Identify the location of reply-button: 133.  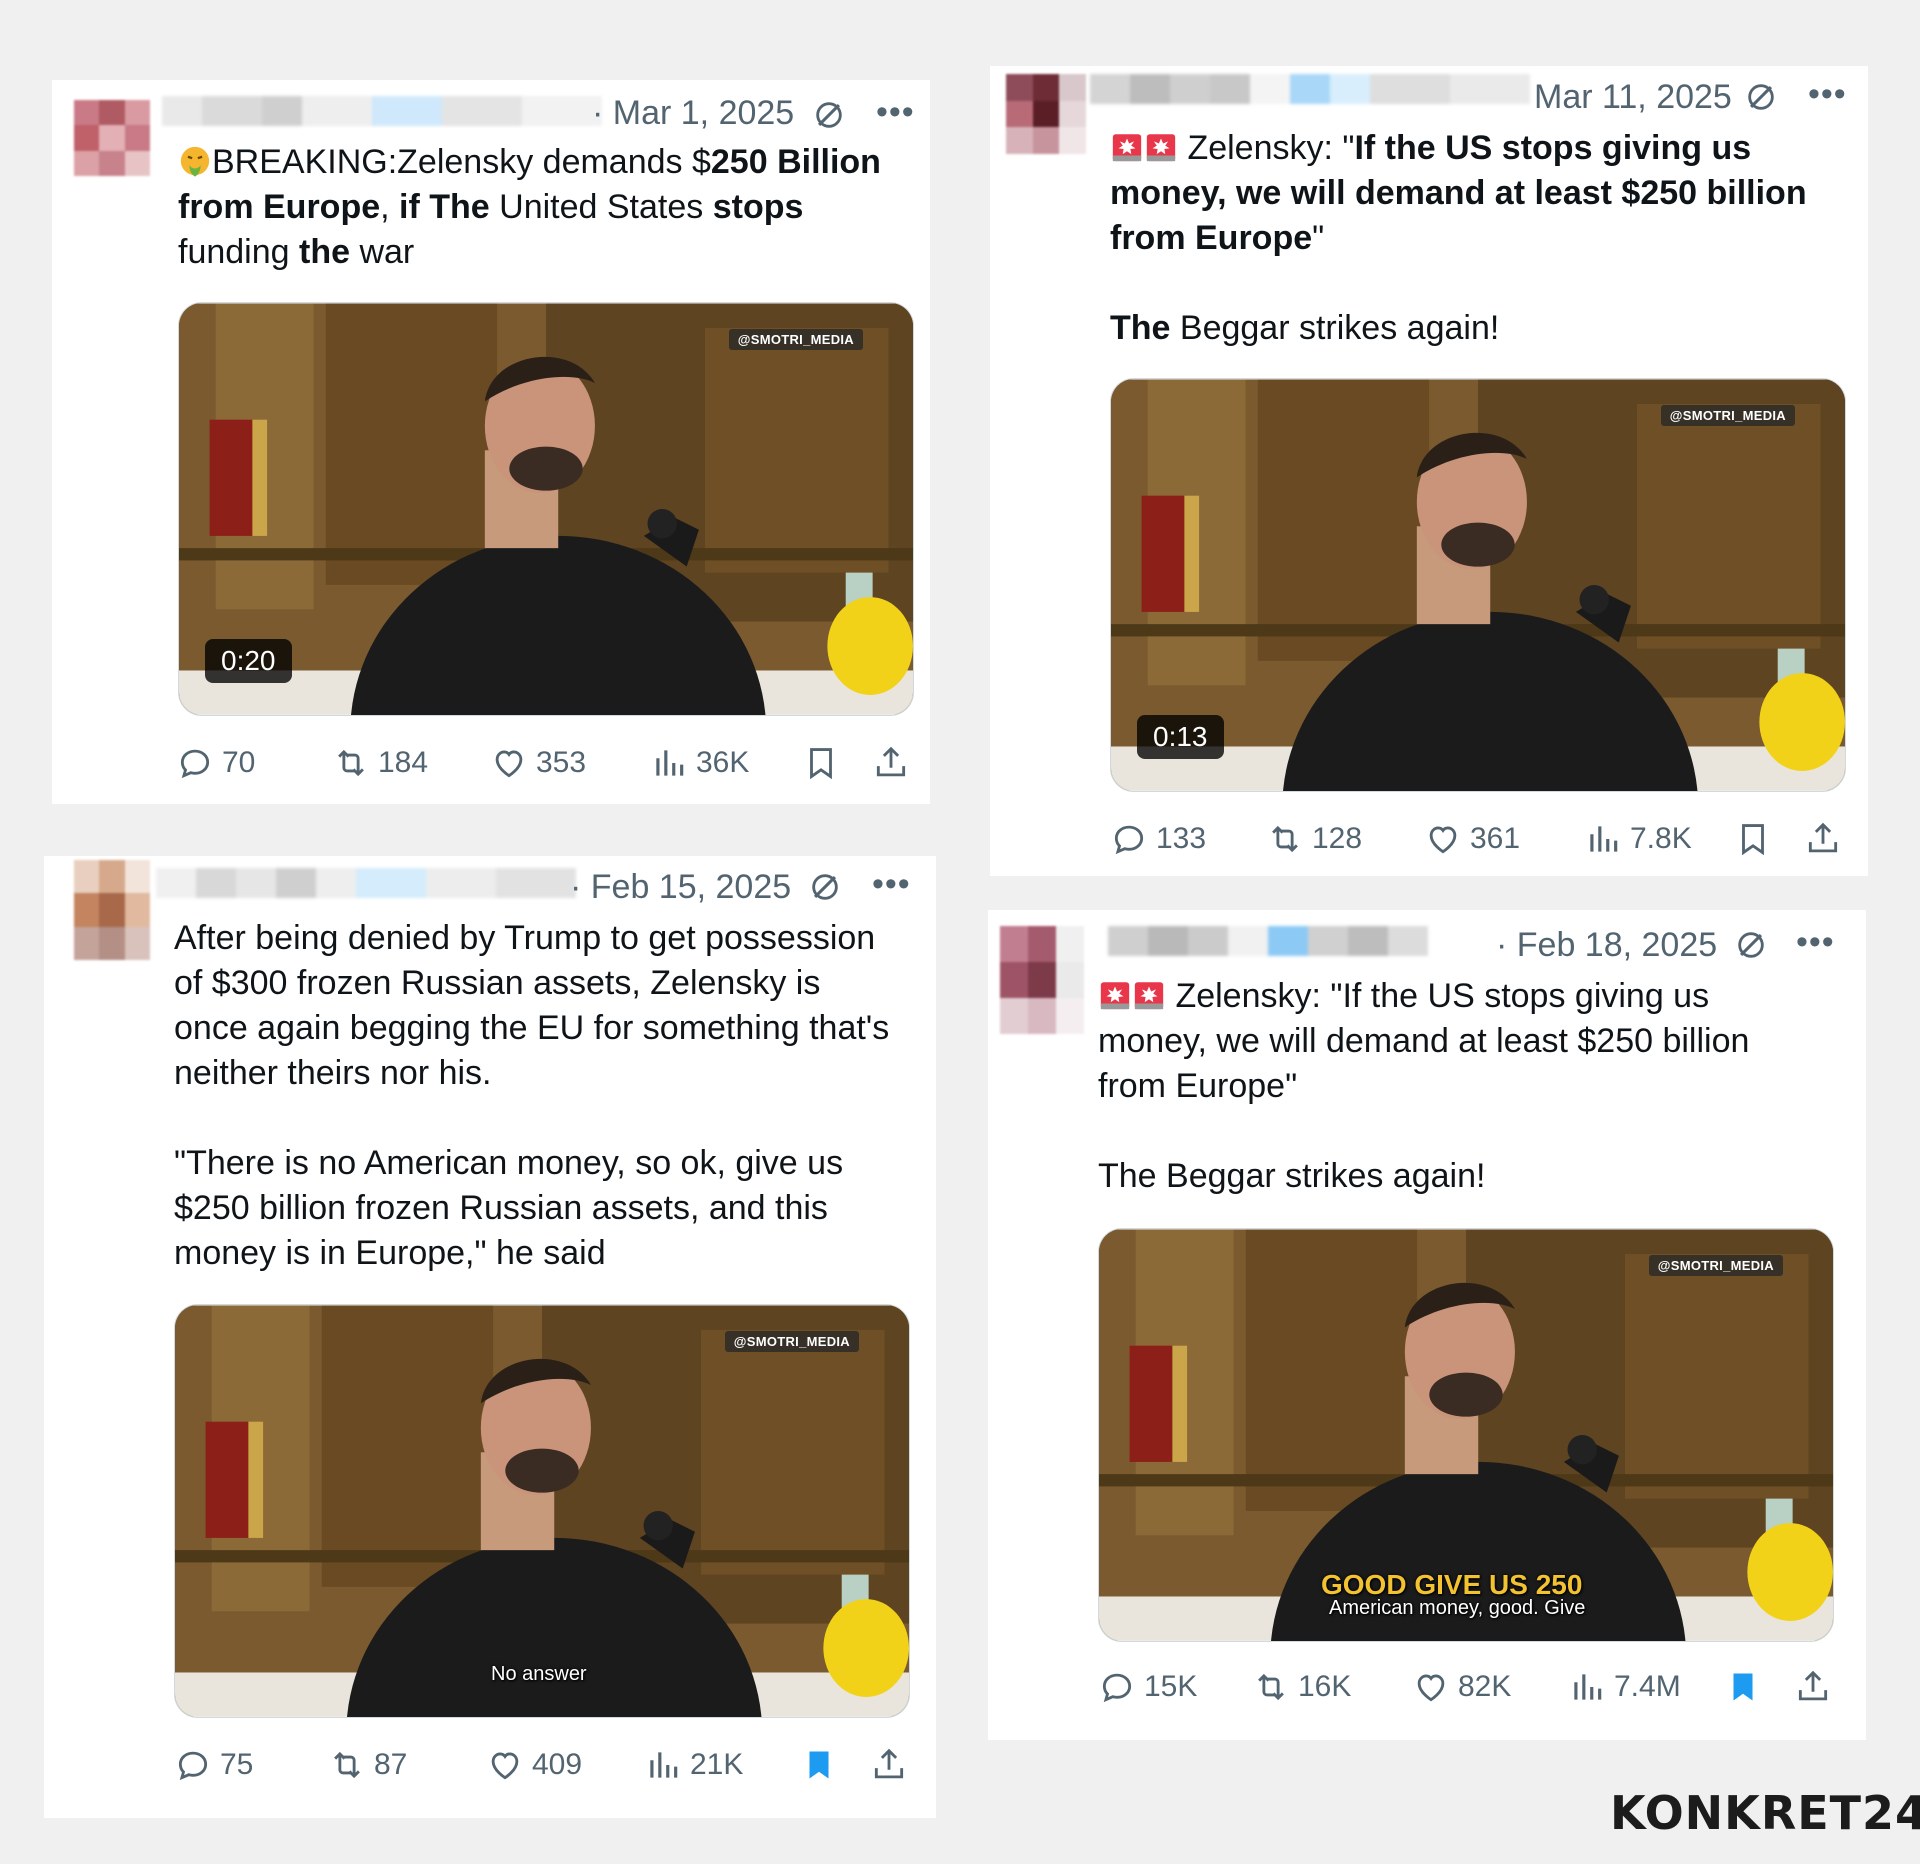
(1158, 839).